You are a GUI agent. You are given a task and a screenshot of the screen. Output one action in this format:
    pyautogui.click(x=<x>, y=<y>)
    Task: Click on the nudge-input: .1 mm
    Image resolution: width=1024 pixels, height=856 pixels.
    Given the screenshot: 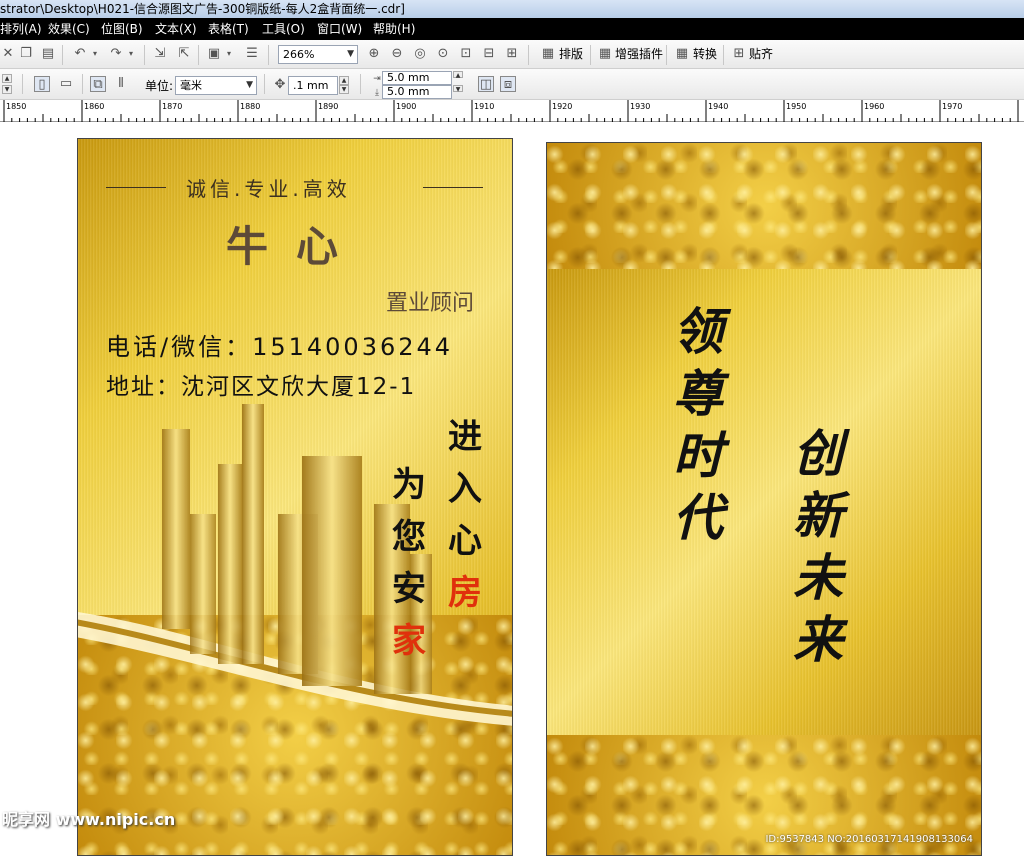 What is the action you would take?
    pyautogui.click(x=313, y=85)
    